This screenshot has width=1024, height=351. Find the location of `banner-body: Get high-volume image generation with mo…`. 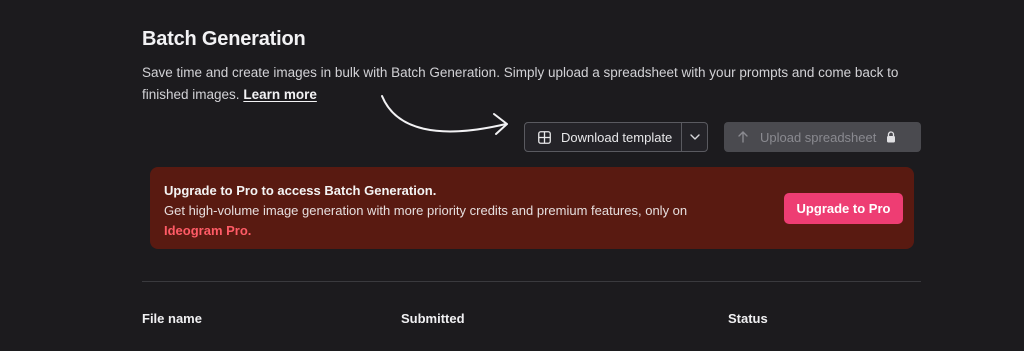

banner-body: Get high-volume image generation with mo… is located at coordinates (426, 210).